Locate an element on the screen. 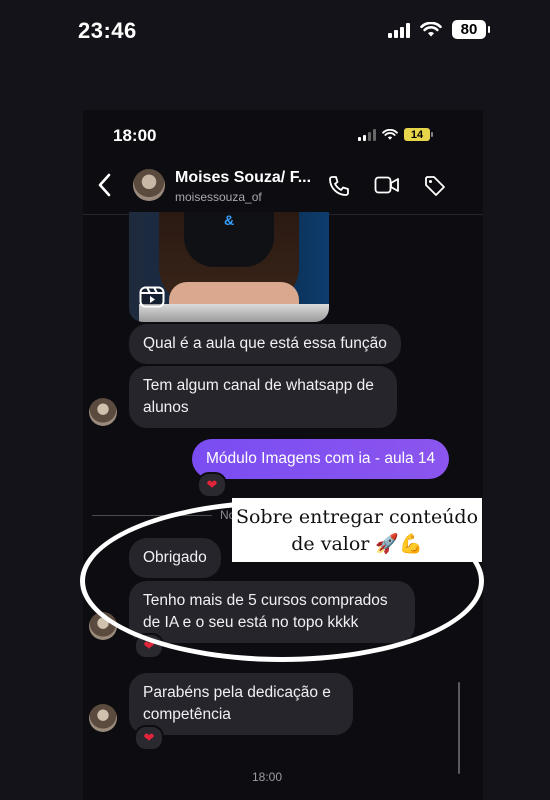 Image resolution: width=550 pixels, height=800 pixels. video-call-icon is located at coordinates (387, 185).